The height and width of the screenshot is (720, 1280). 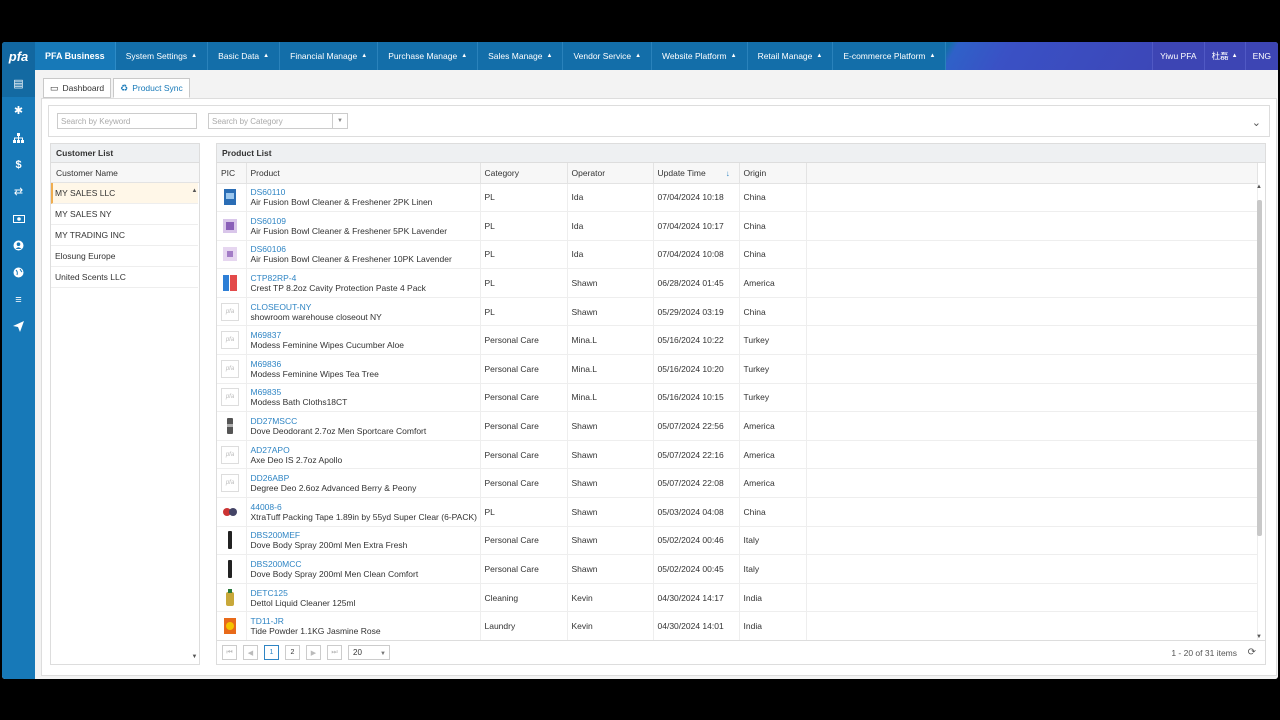 What do you see at coordinates (428, 56) in the screenshot?
I see `menu-purchase-manage: Purchase Manage ▲` at bounding box center [428, 56].